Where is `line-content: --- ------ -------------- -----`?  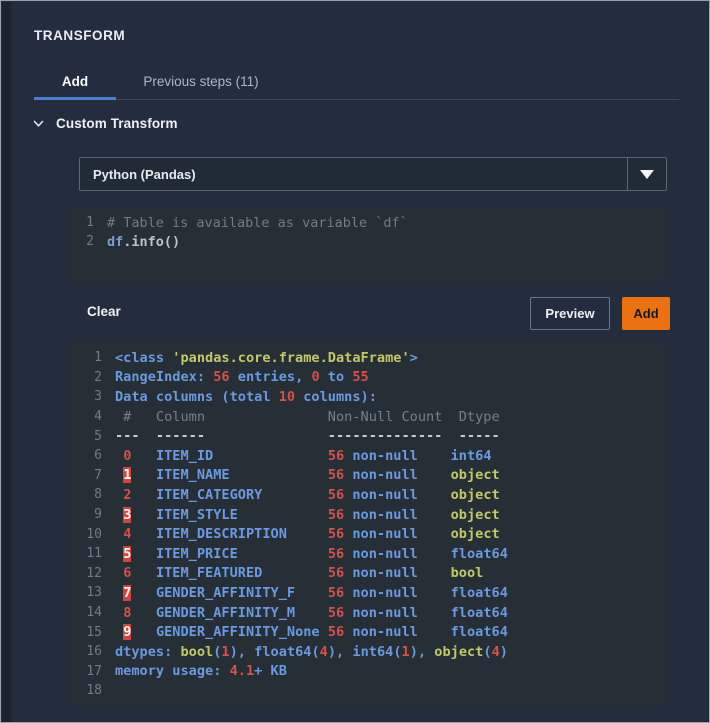 line-content: --- ------ -------------- ----- is located at coordinates (307, 436).